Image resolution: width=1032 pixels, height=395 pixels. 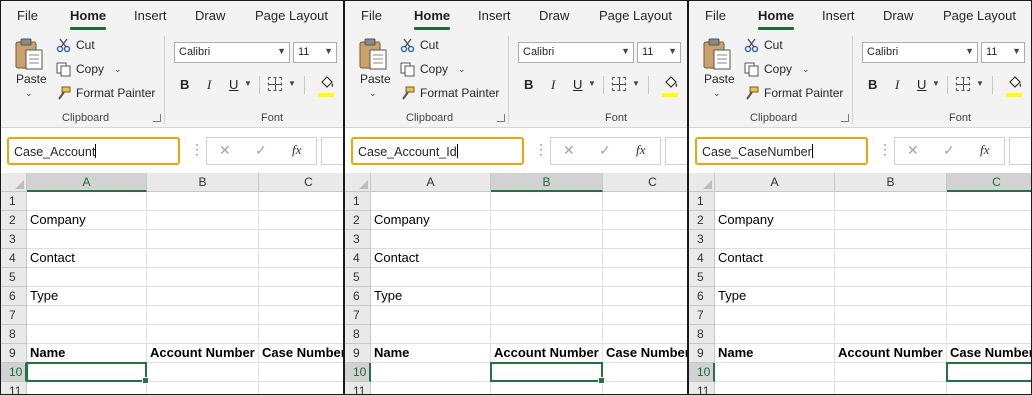 What do you see at coordinates (437, 151) in the screenshot?
I see `name-box: Case_Account_Id` at bounding box center [437, 151].